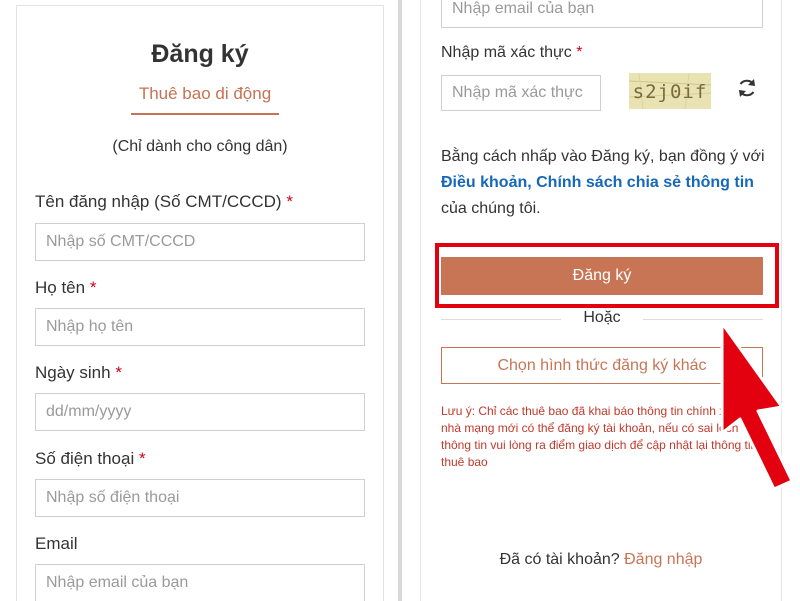 The width and height of the screenshot is (800, 601). What do you see at coordinates (200, 327) in the screenshot?
I see `fullname-input` at bounding box center [200, 327].